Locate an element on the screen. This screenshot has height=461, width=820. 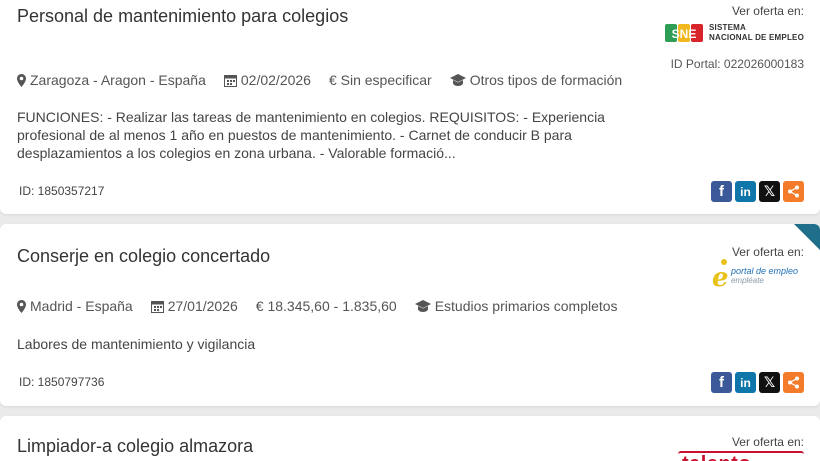
location: Madrid - España is located at coordinates (75, 306).